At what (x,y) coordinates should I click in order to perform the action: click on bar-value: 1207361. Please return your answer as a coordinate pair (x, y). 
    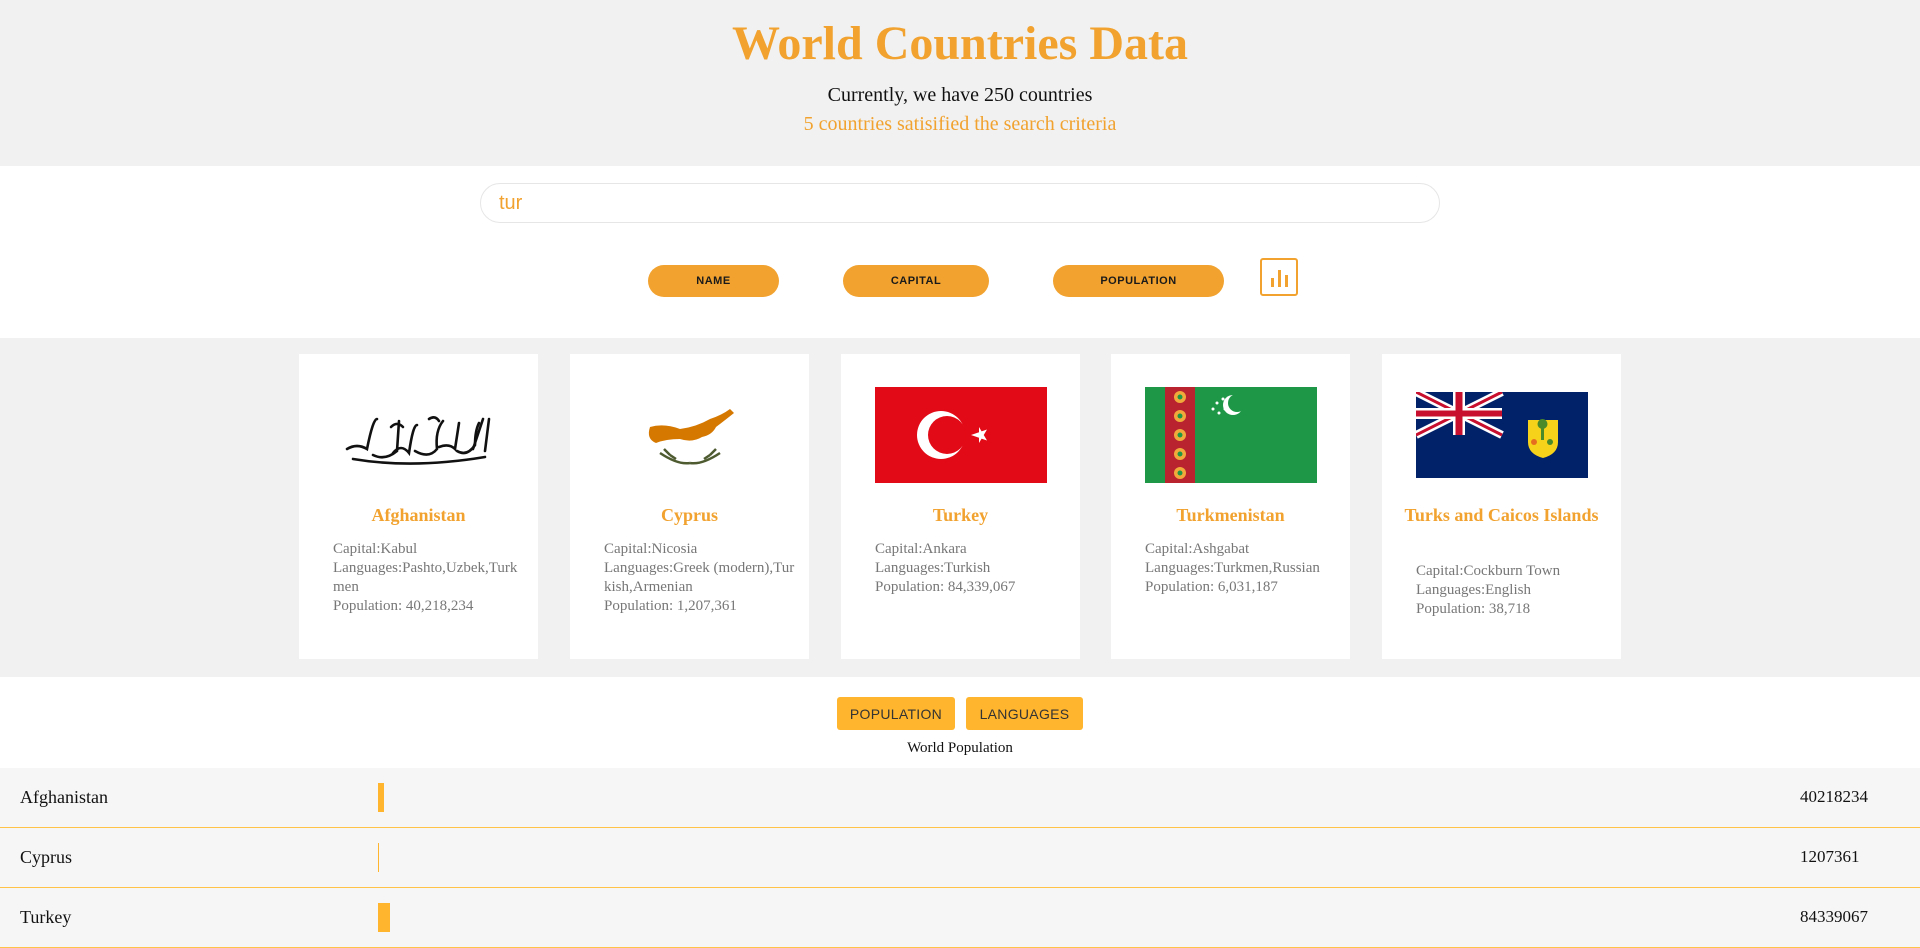
    Looking at the image, I should click on (1830, 856).